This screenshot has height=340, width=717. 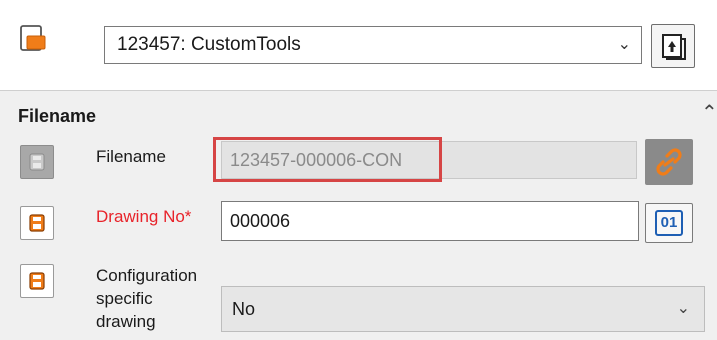 What do you see at coordinates (244, 309) in the screenshot?
I see `config-select-value: No` at bounding box center [244, 309].